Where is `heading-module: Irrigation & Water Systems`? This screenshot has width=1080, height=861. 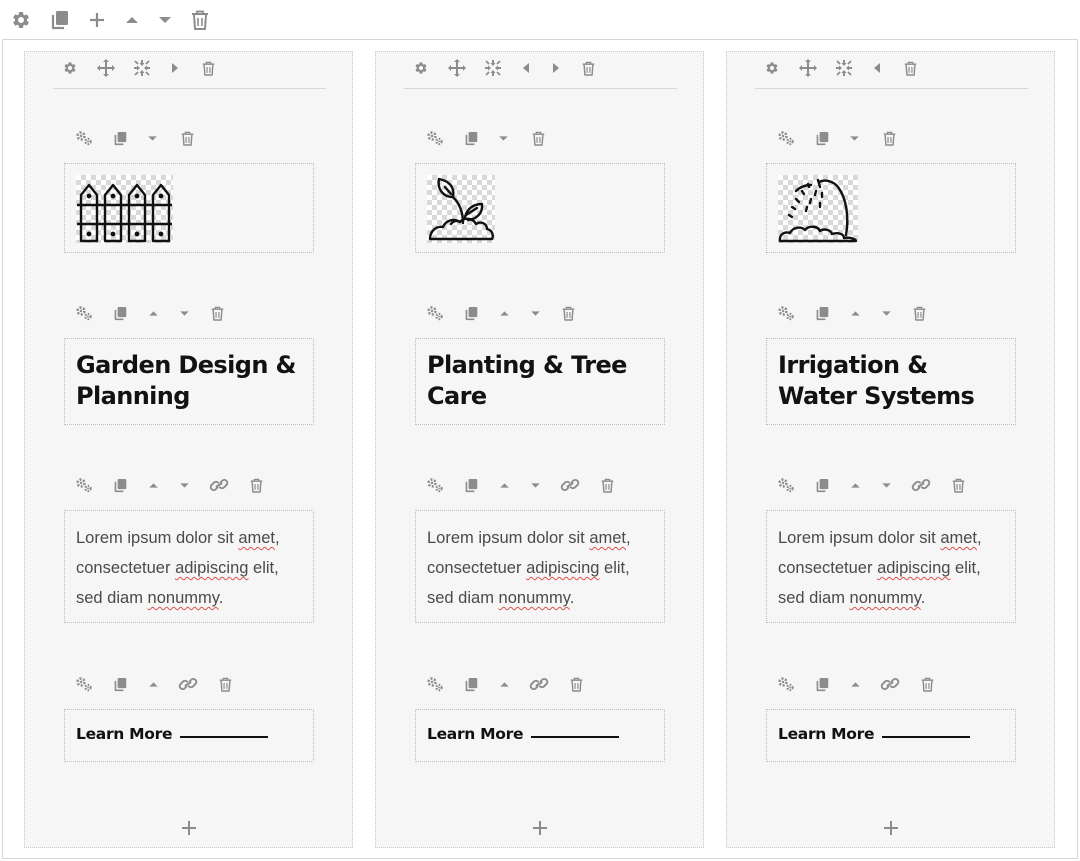
heading-module: Irrigation & Water Systems is located at coordinates (891, 381).